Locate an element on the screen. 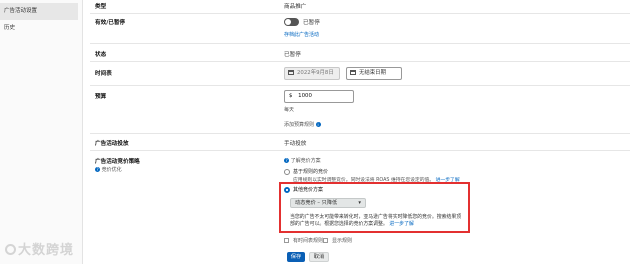  other-bidding-title: 其他竞价方案 is located at coordinates (308, 190).